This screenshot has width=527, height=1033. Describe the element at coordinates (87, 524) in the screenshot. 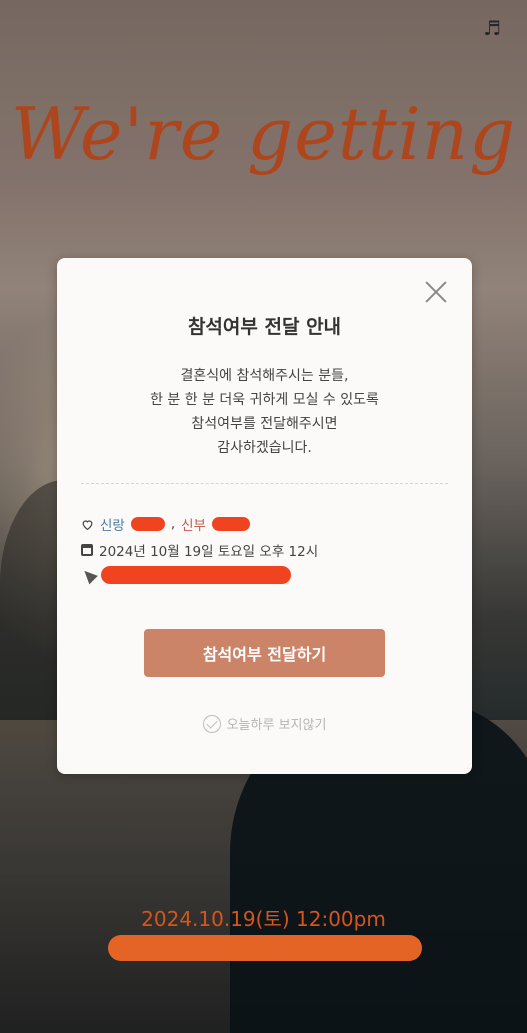

I see `heart-icon` at that location.